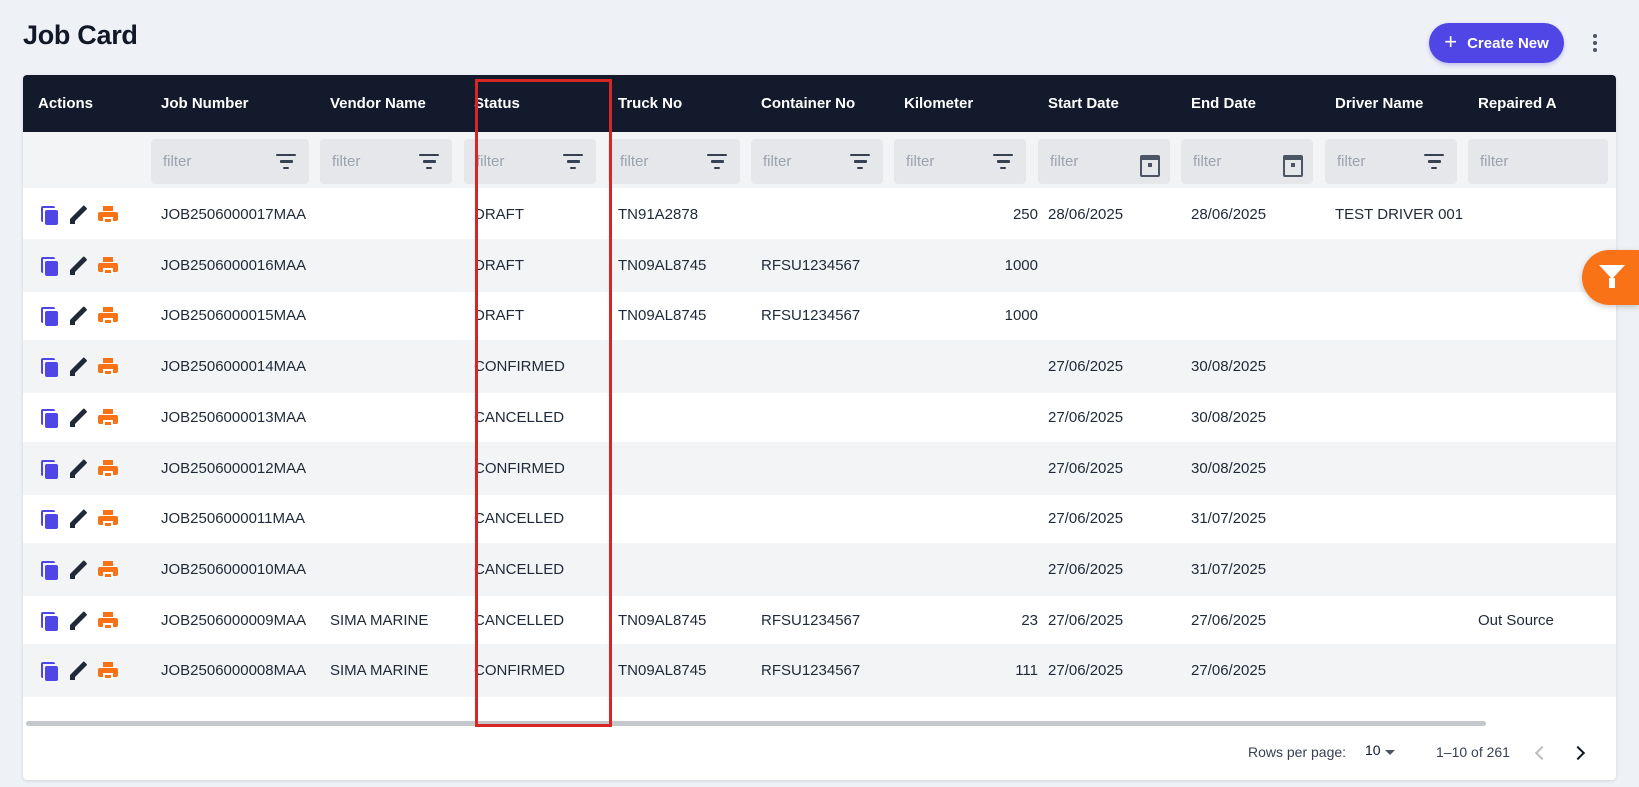 Image resolution: width=1639 pixels, height=787 pixels. I want to click on previous-page-icon, so click(1541, 753).